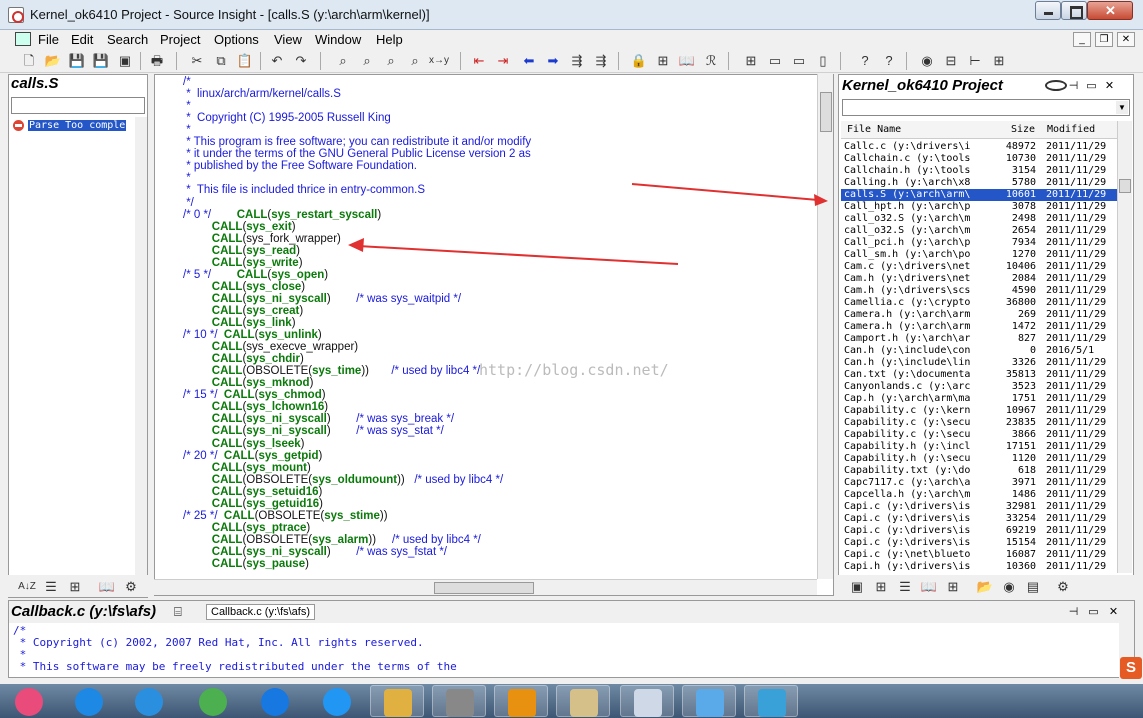 Image resolution: width=1143 pixels, height=718 pixels. What do you see at coordinates (1048, 10) in the screenshot?
I see `minimize-button` at bounding box center [1048, 10].